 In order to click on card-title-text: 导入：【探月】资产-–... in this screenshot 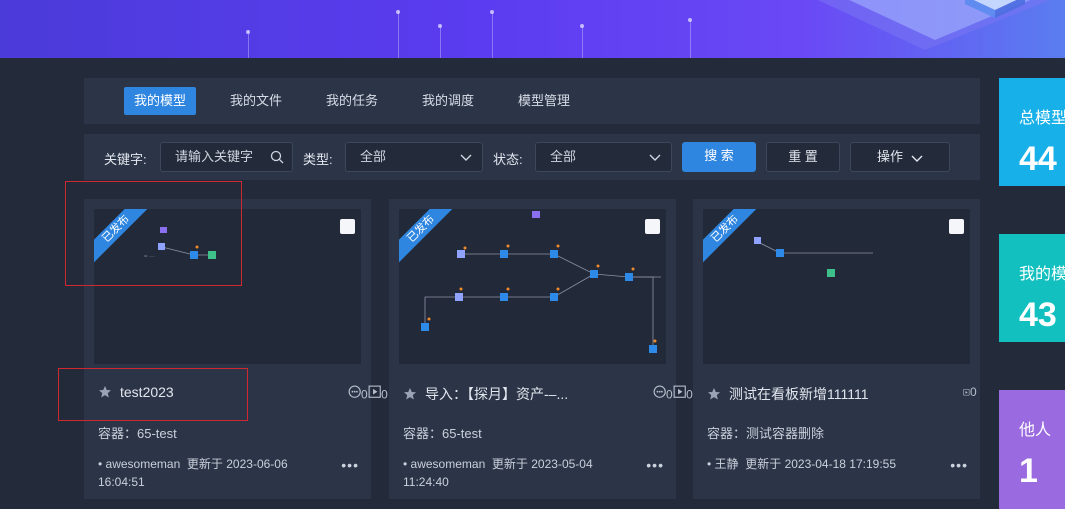, I will do `click(497, 394)`.